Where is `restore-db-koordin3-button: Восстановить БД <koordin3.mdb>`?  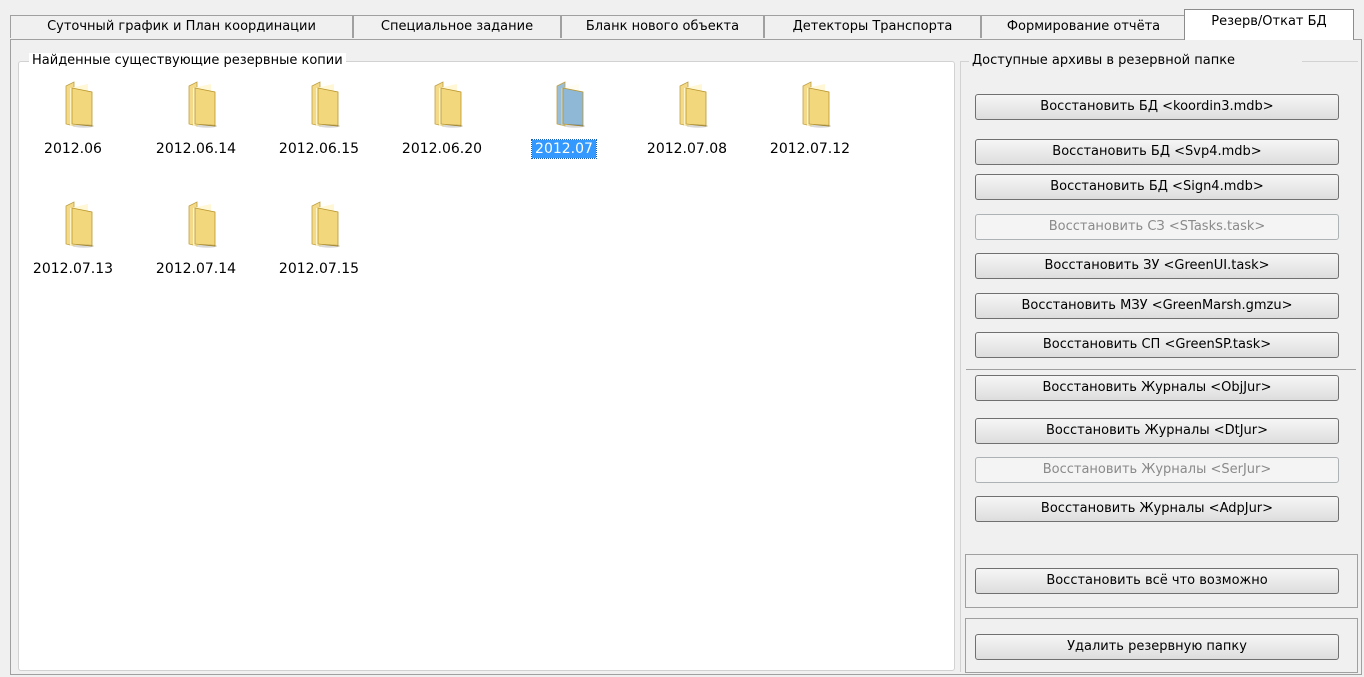
restore-db-koordin3-button: Восстановить БД <koordin3.mdb> is located at coordinates (1157, 107).